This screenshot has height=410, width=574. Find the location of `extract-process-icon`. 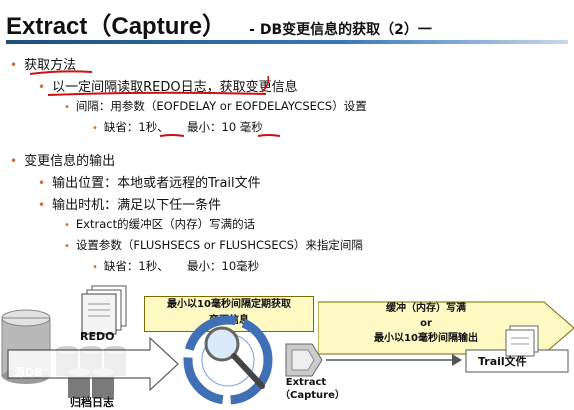

extract-process-icon is located at coordinates (304, 360).